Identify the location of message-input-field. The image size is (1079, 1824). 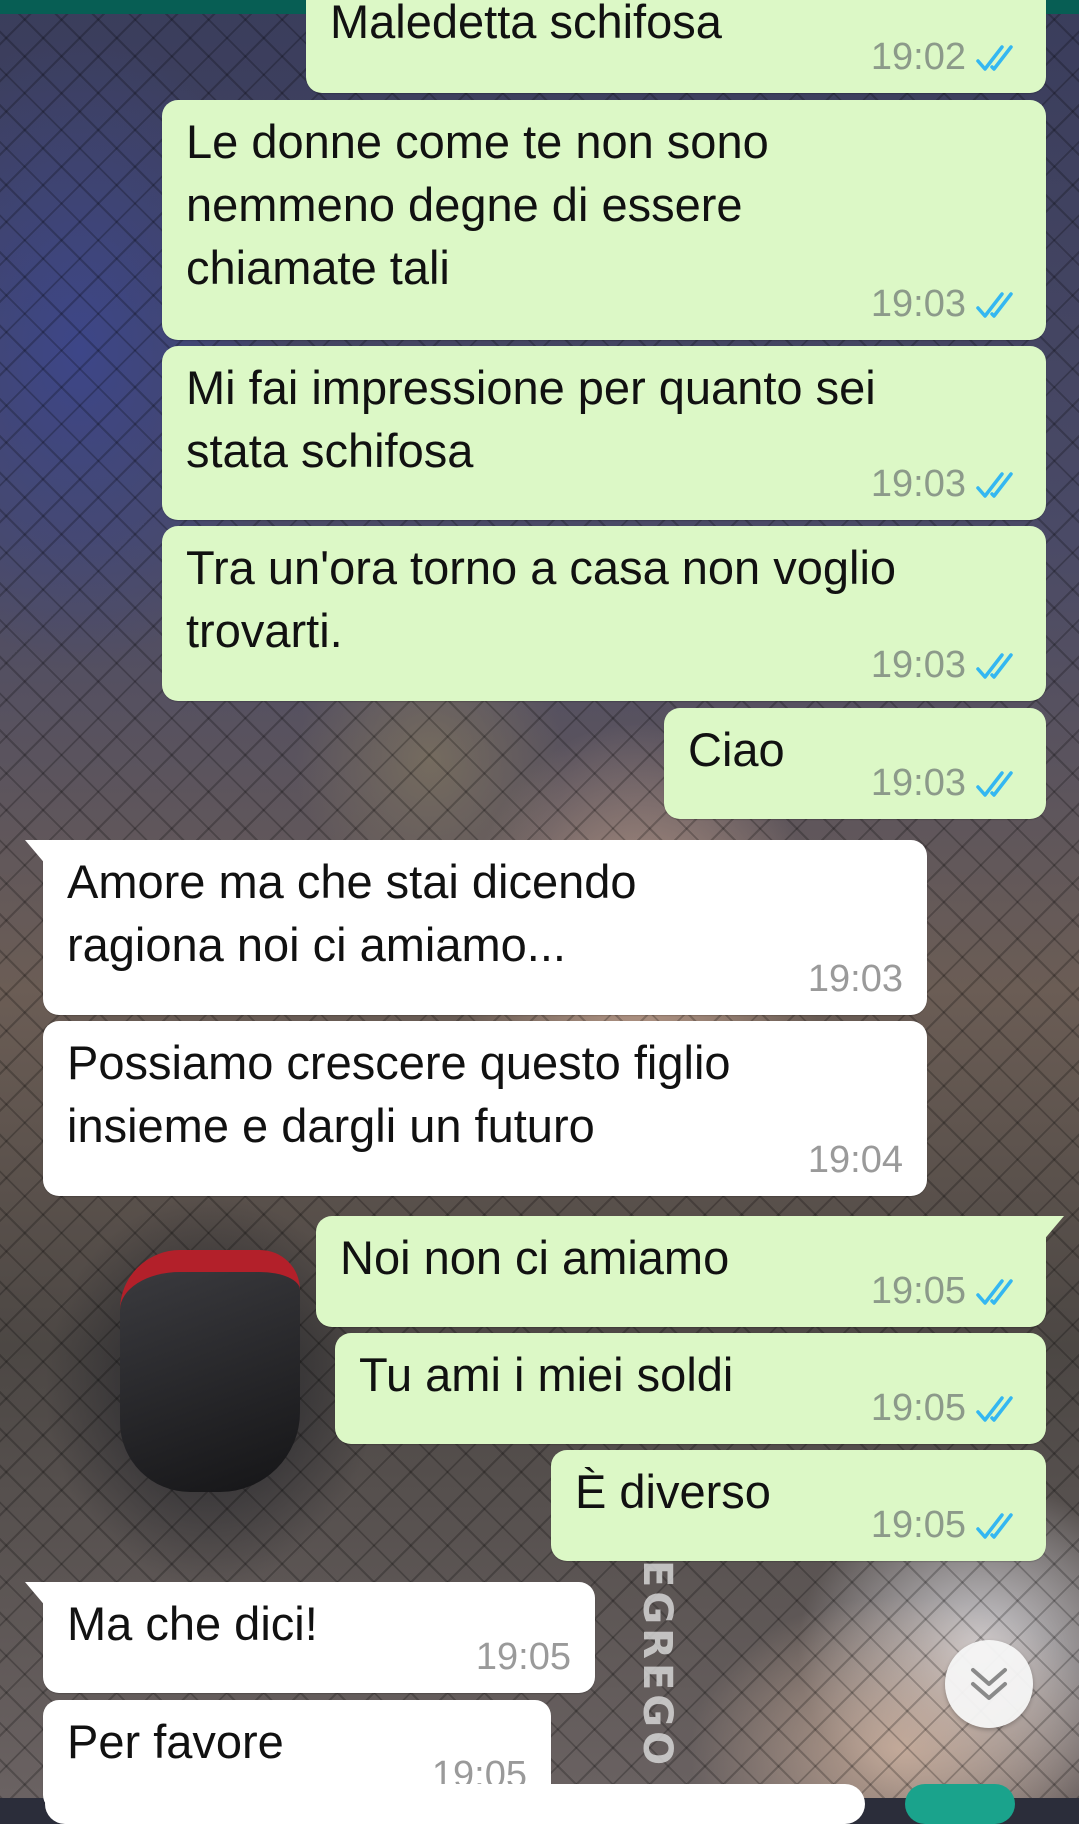
(455, 1804).